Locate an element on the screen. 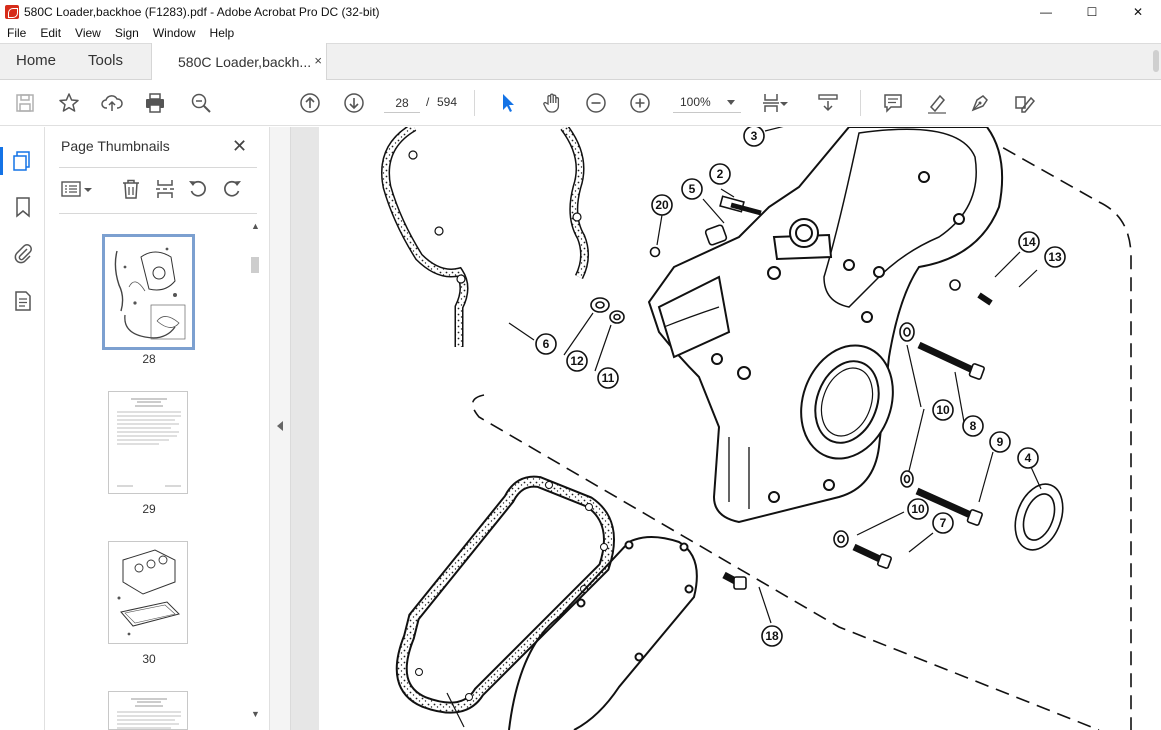 This screenshot has width=1161, height=730. callout-9: 9 is located at coordinates (1000, 442).